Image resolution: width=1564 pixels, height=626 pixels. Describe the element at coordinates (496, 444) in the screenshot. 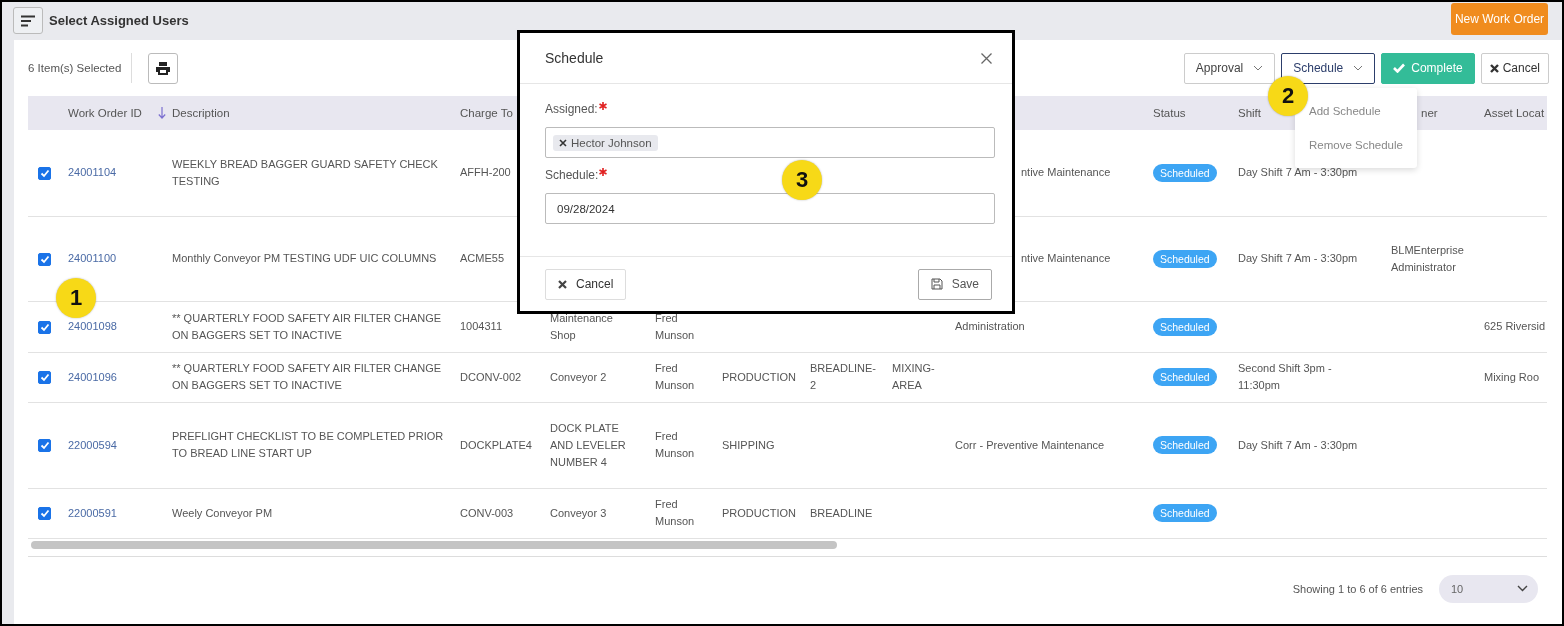

I see `table-cell: DOCKPLATE4` at that location.